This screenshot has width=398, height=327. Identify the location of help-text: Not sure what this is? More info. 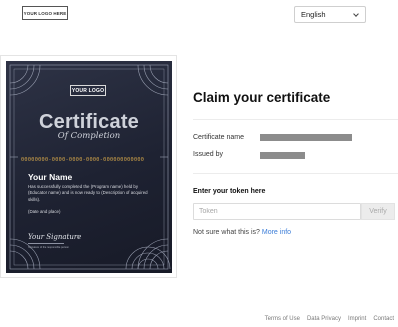
(242, 232).